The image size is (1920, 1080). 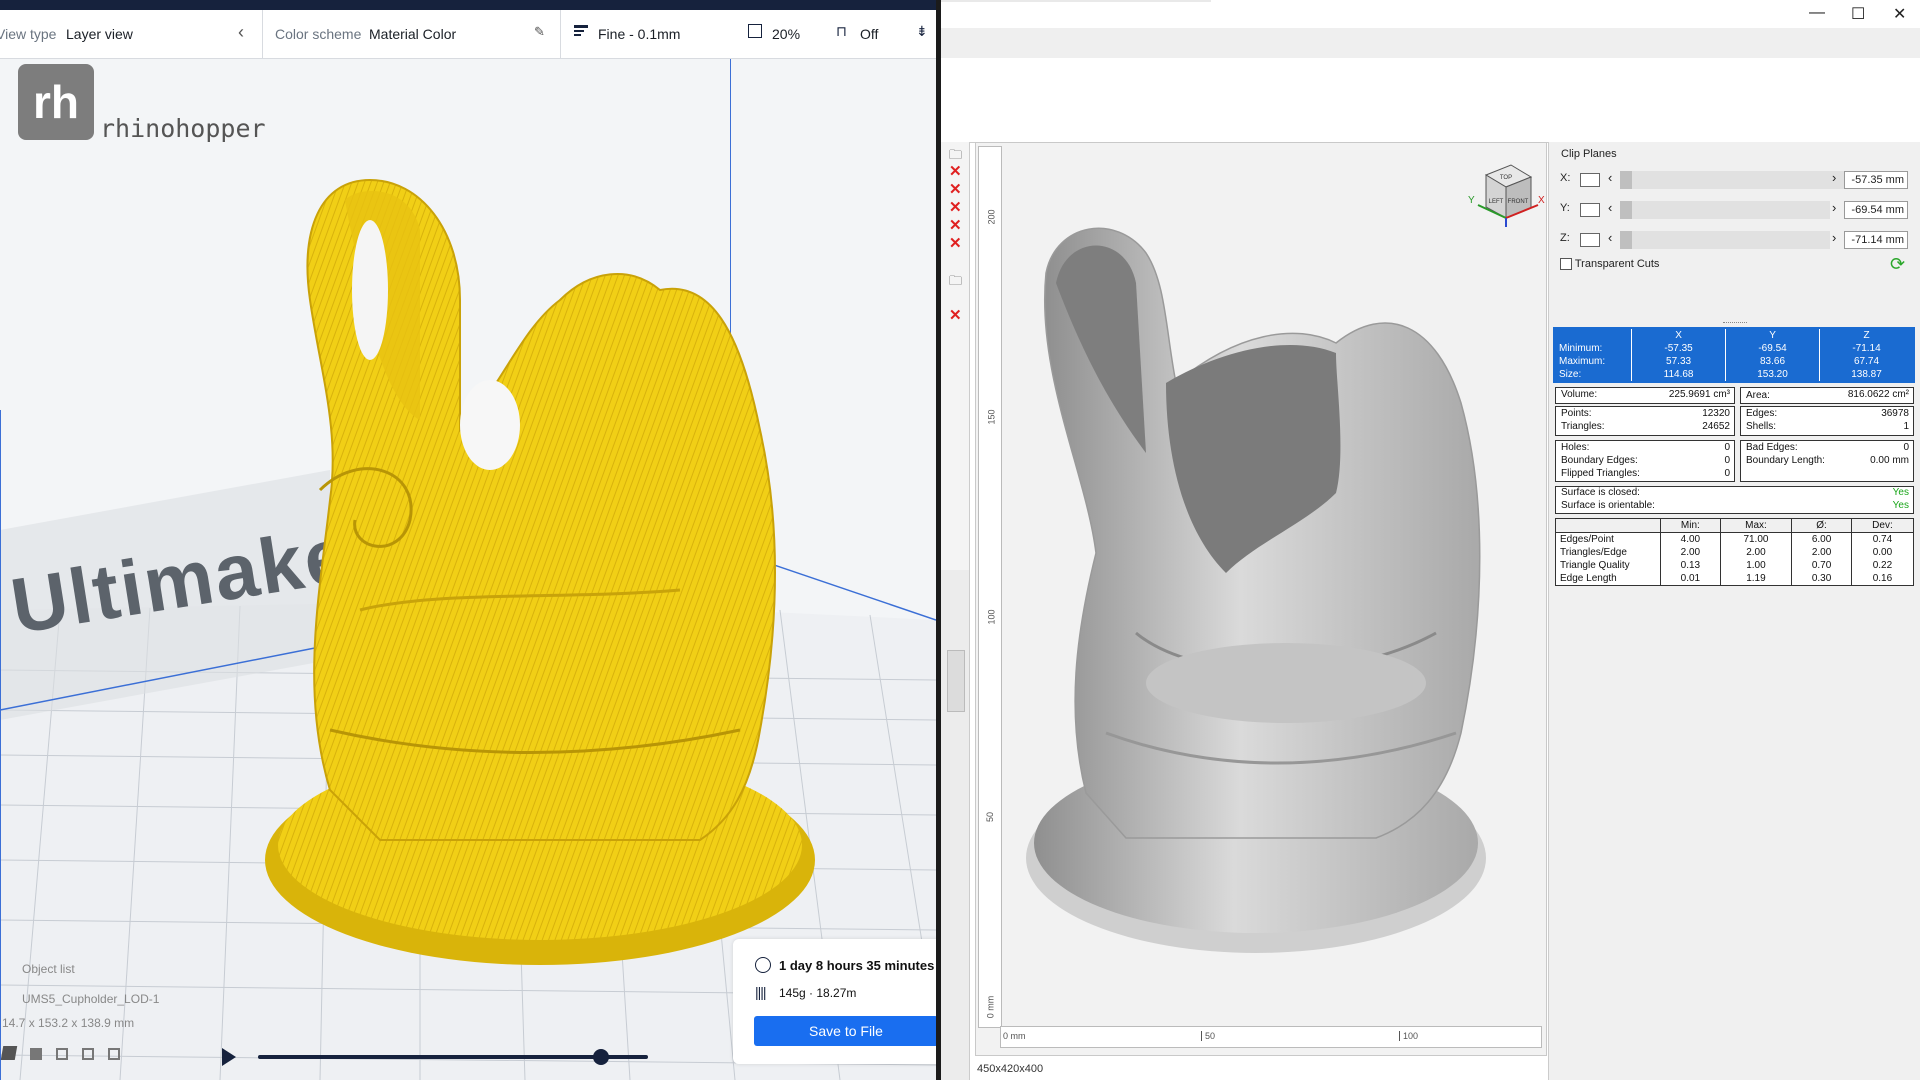 What do you see at coordinates (990, 587) in the screenshot?
I see `vertical-ruler: 200 150 100 50 0 mm` at bounding box center [990, 587].